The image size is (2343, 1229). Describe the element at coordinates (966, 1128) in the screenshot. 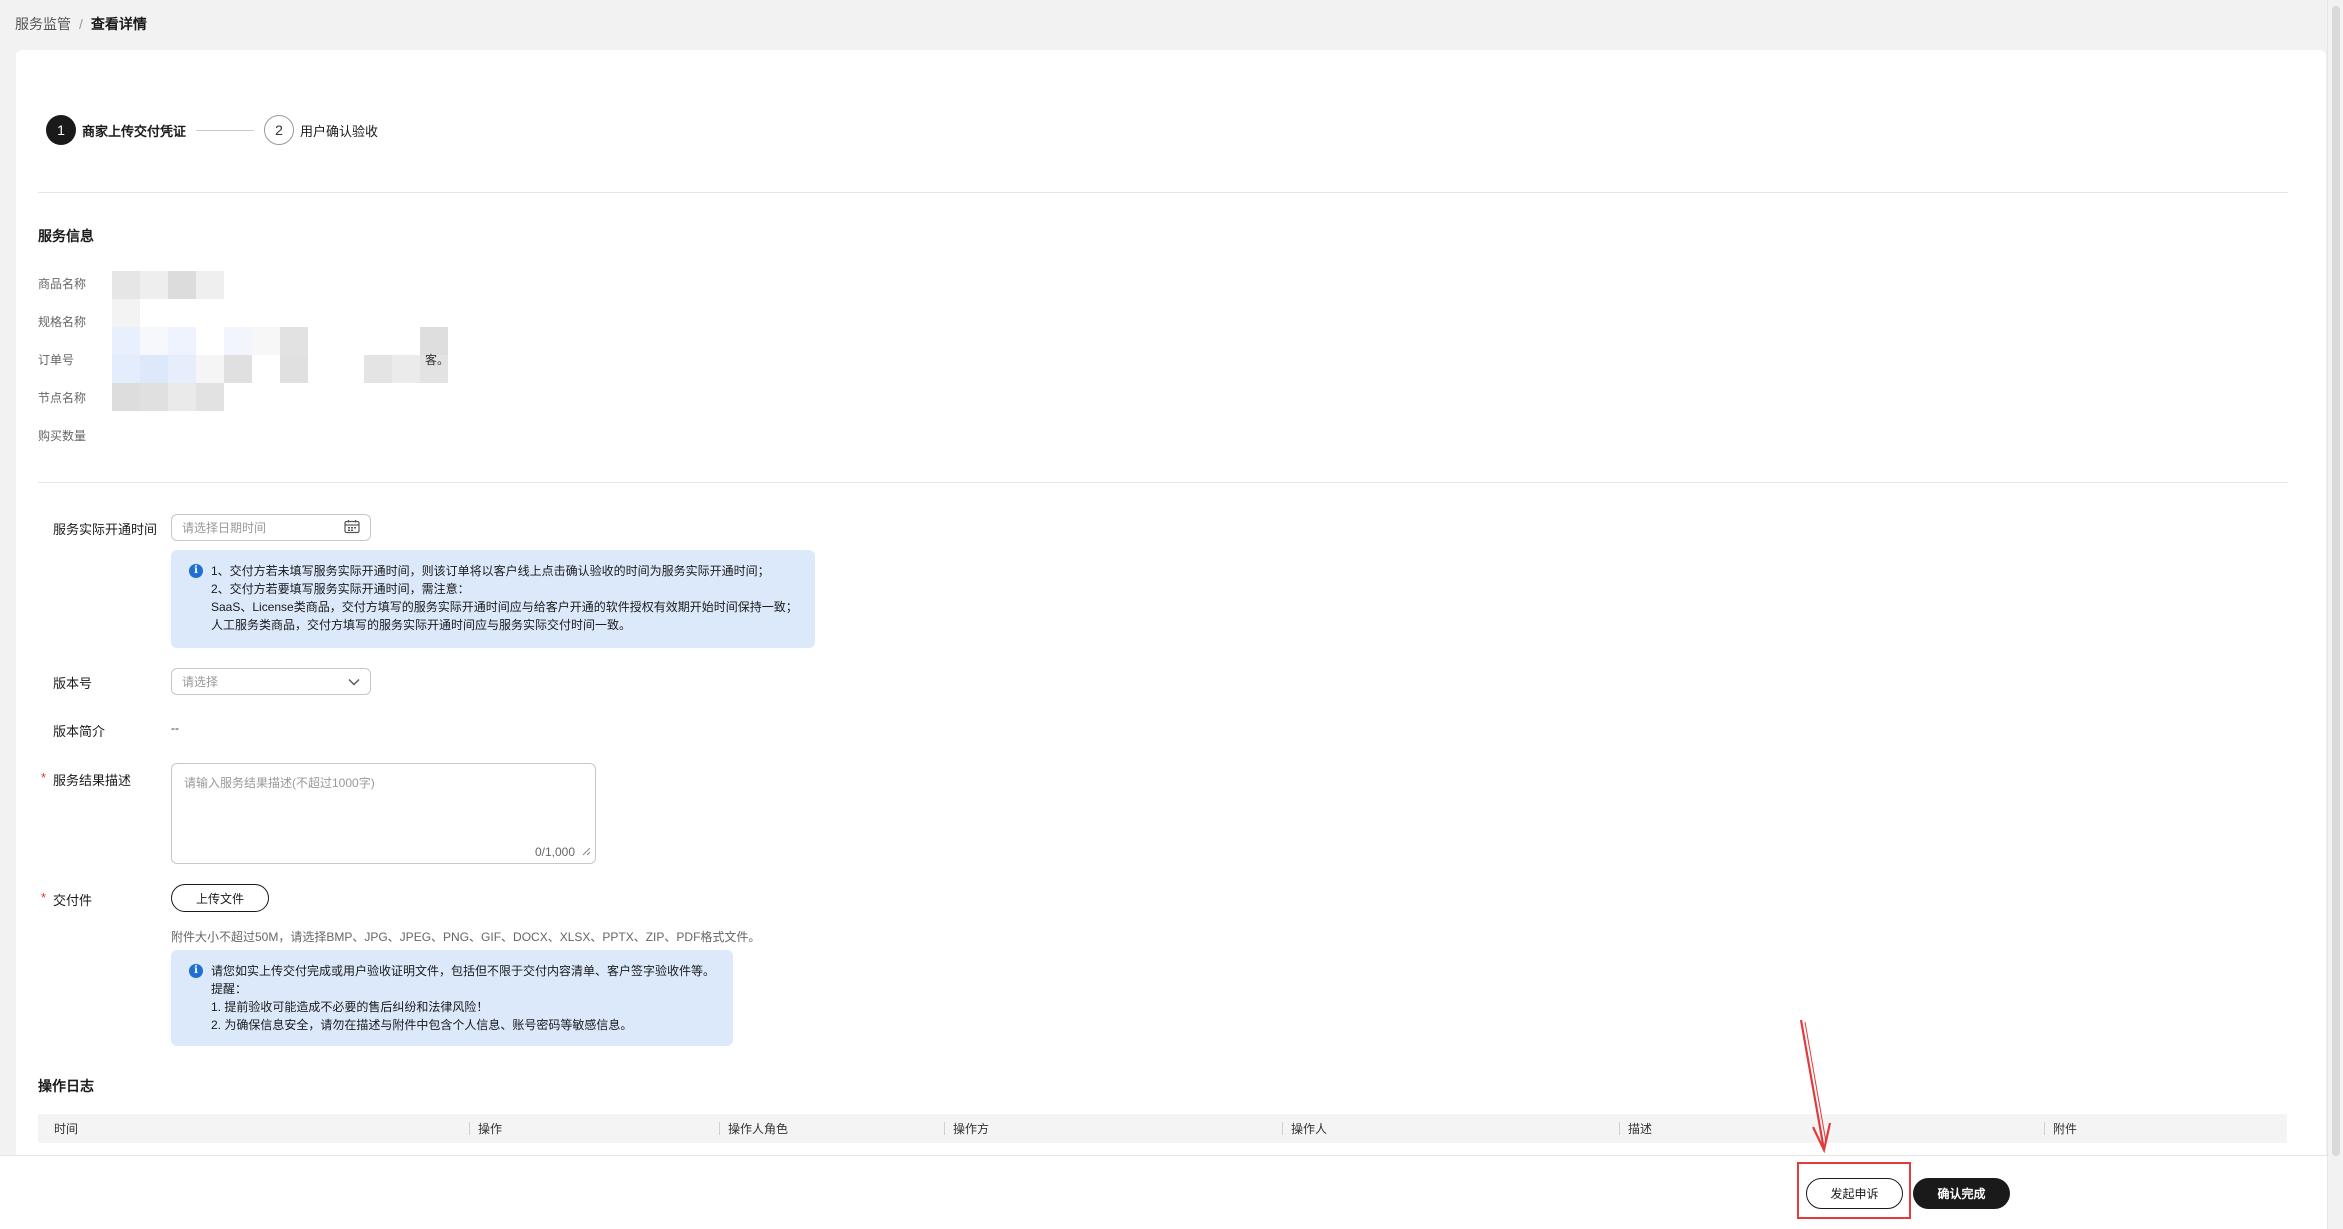

I see `column-header-operating-party: 操作方` at that location.